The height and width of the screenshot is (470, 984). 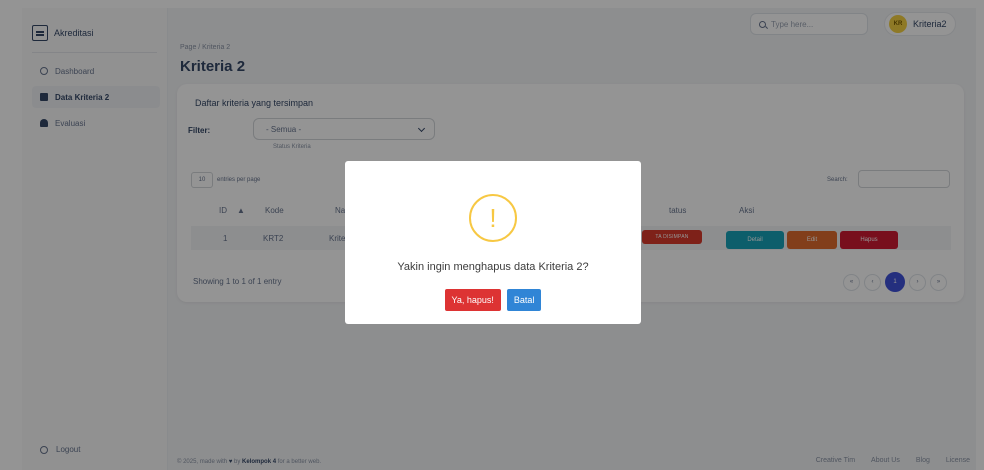 What do you see at coordinates (524, 300) in the screenshot?
I see `cancel-button: Batal` at bounding box center [524, 300].